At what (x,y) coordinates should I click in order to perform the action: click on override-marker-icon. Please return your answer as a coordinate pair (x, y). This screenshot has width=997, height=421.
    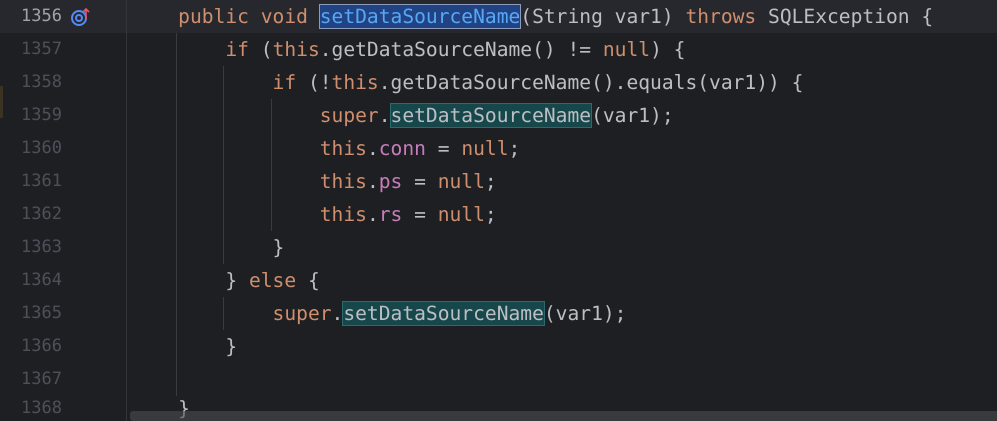
    Looking at the image, I should click on (81, 16).